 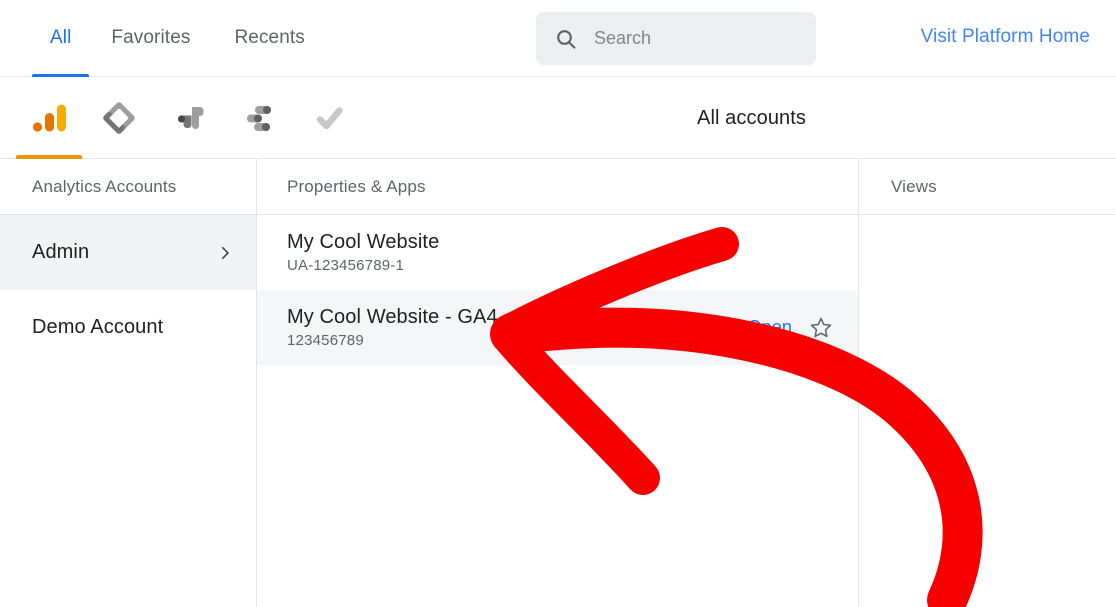 I want to click on account-row-label: Demo Account, so click(x=98, y=327).